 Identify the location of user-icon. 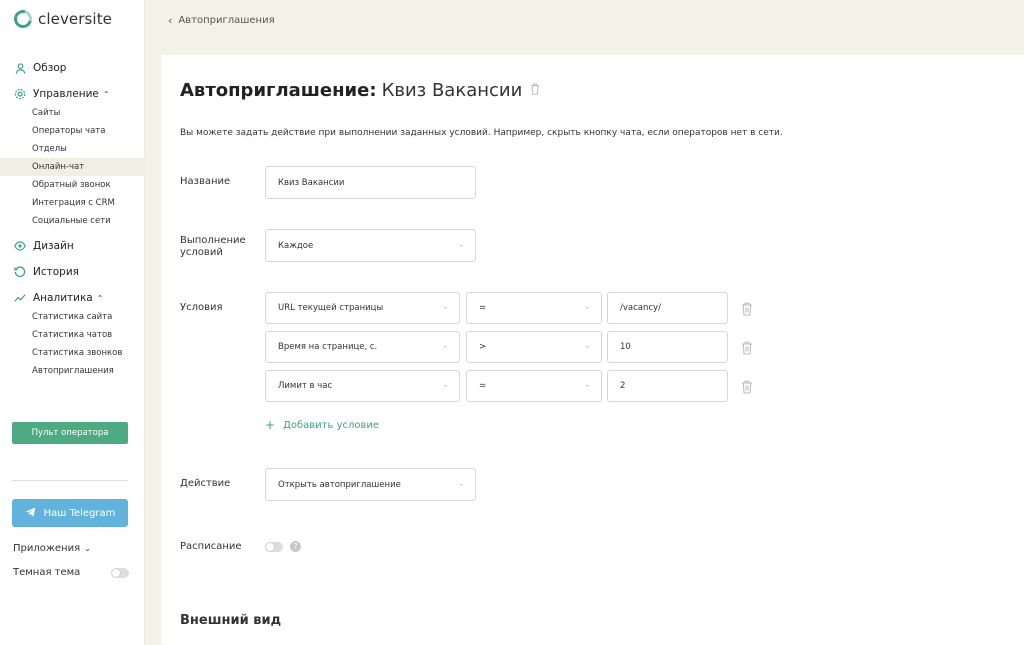
(20, 68).